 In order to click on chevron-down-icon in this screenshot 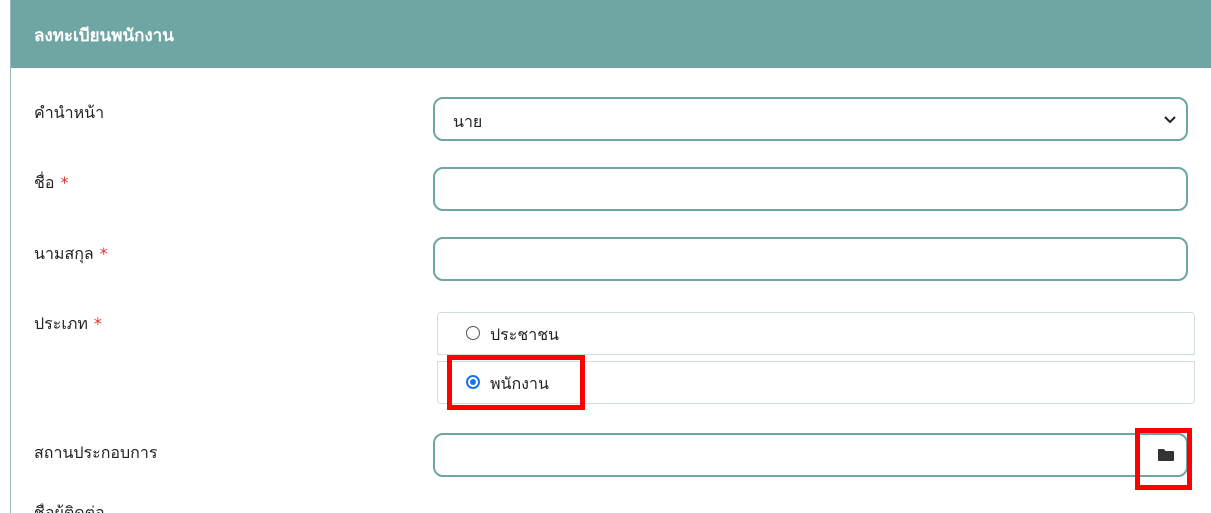, I will do `click(1170, 120)`.